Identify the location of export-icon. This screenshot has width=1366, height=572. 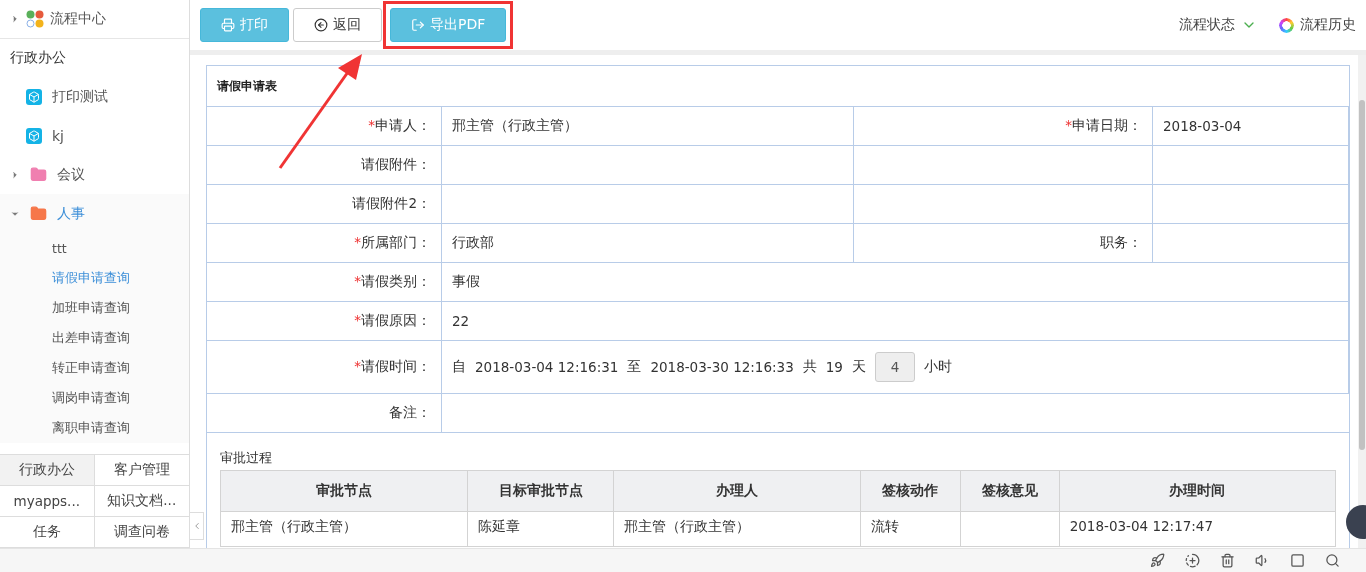
(418, 25).